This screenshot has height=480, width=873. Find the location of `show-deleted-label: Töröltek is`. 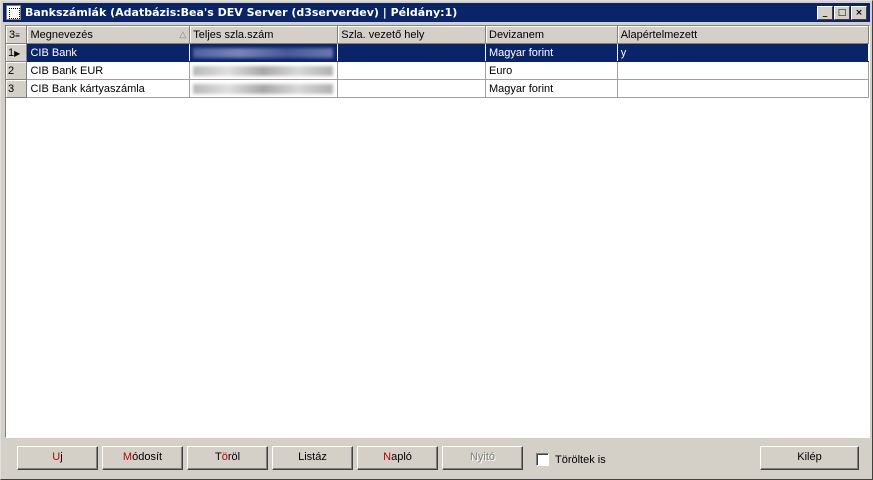

show-deleted-label: Töröltek is is located at coordinates (580, 460).